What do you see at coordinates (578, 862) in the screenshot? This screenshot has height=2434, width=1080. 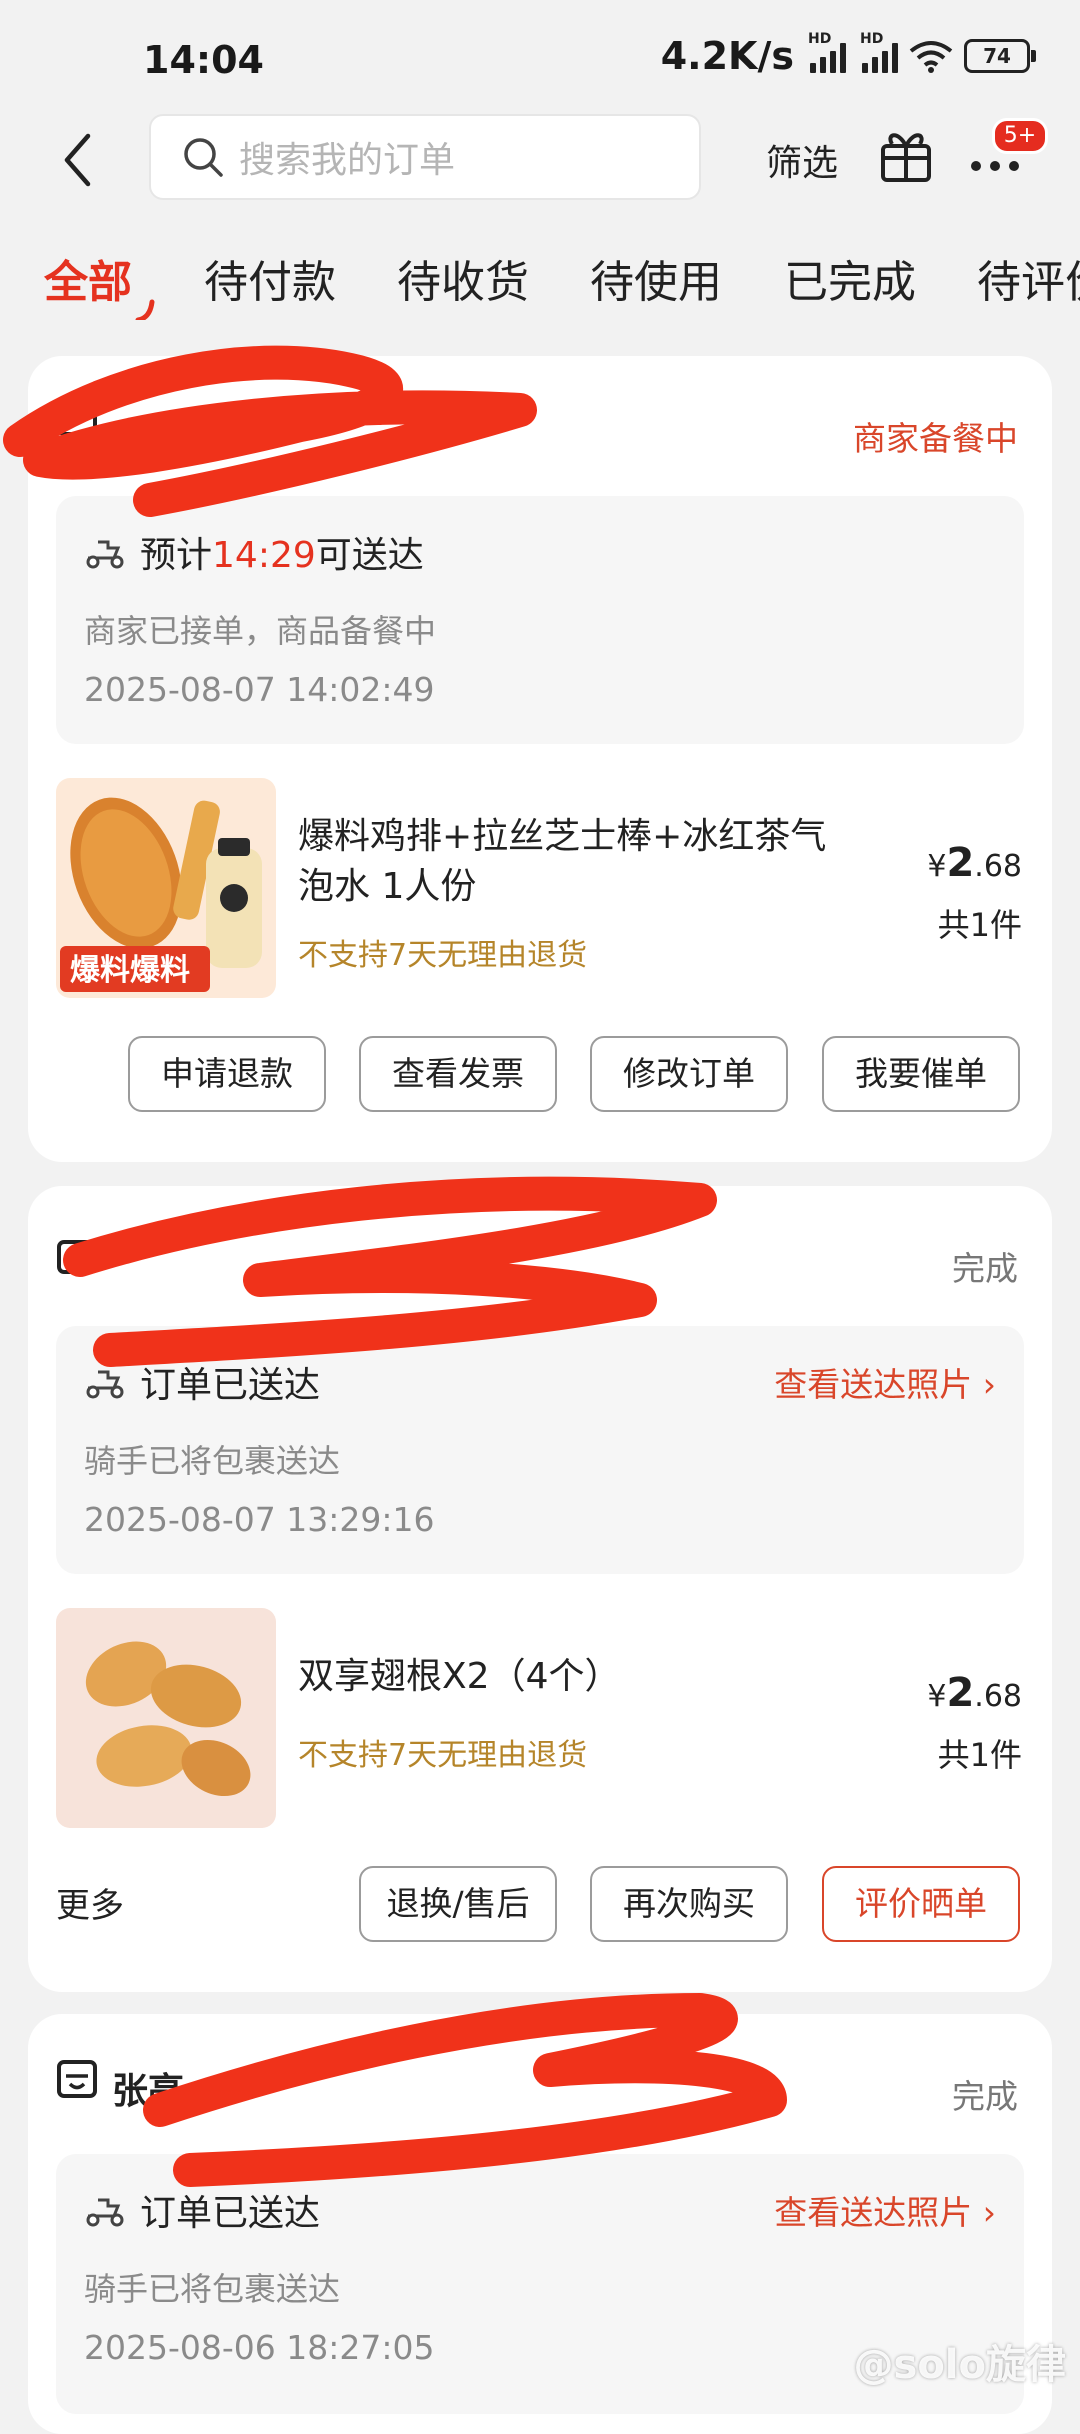 I see `product-name: 爆料鸡排+拉丝芝士棒+冰红茶气泡水 1人份` at bounding box center [578, 862].